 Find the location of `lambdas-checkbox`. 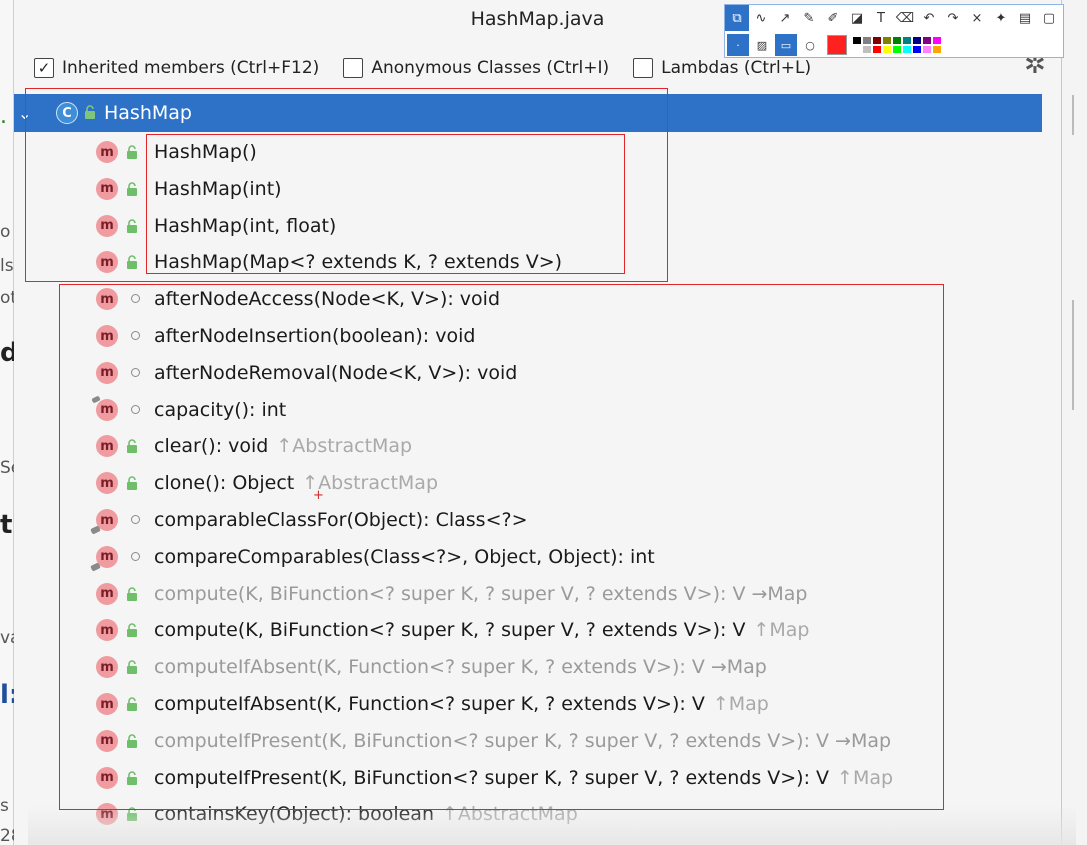

lambdas-checkbox is located at coordinates (643, 68).